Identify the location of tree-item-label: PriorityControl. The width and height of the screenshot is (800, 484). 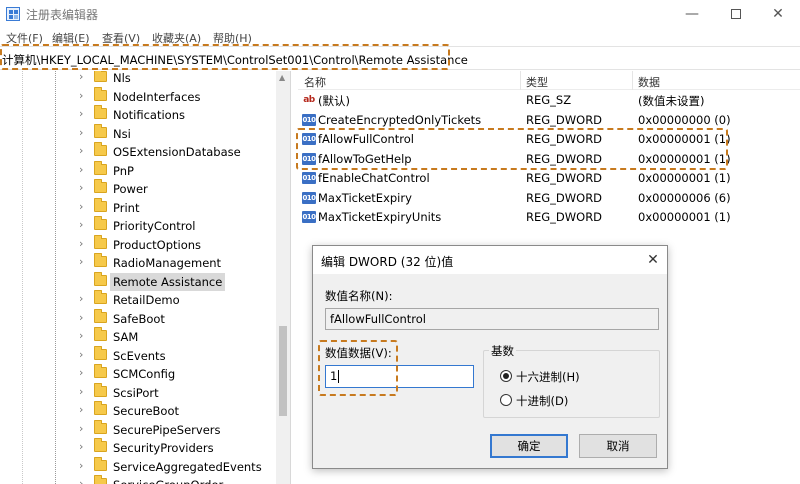
(154, 226).